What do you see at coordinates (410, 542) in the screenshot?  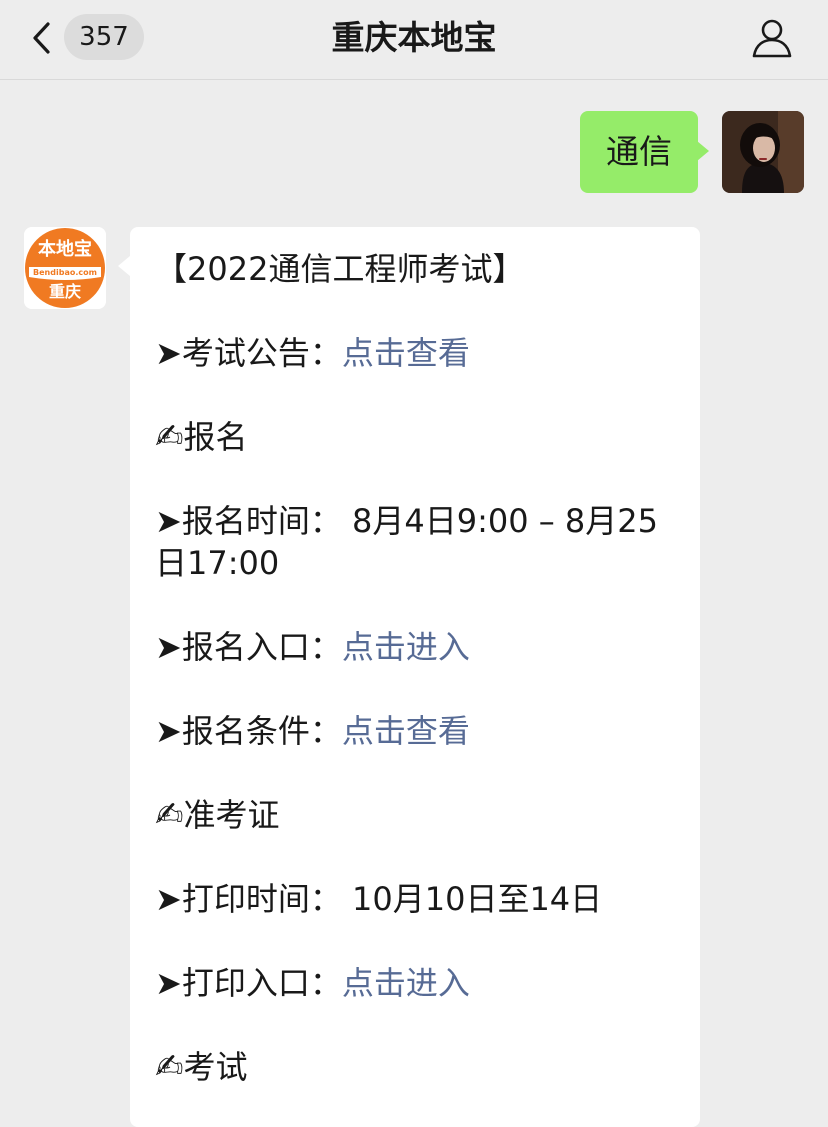 I see `registration-time-line: ➤报名时间： 8月4日9:00 – 8月25日17:00` at bounding box center [410, 542].